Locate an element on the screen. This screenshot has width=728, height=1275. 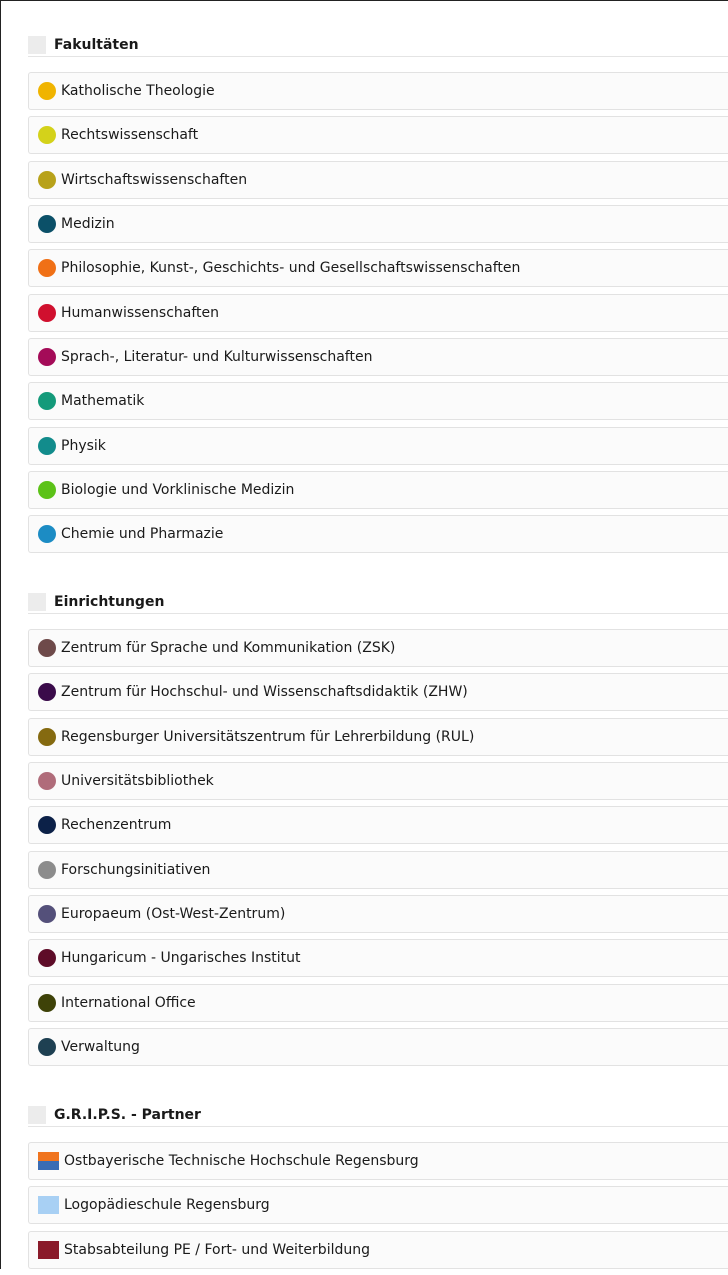
list-item: Logopädieschule Regensburg is located at coordinates (378, 1205).